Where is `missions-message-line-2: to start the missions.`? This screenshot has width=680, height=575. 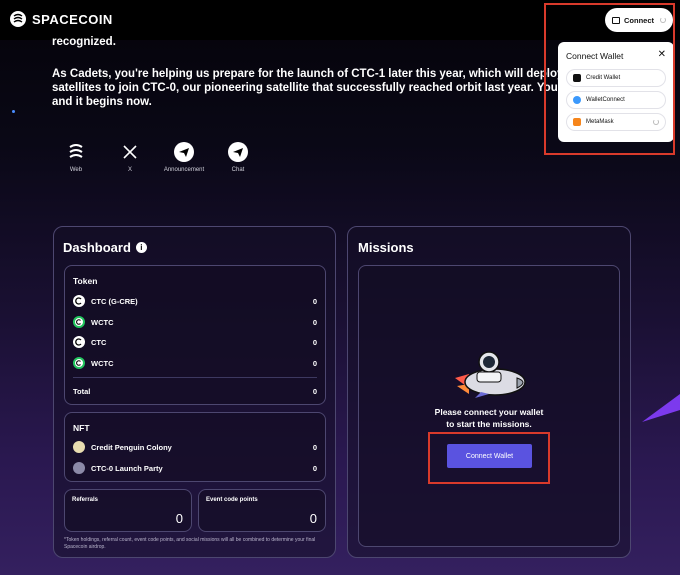
missions-message-line-2: to start the missions. is located at coordinates (489, 424).